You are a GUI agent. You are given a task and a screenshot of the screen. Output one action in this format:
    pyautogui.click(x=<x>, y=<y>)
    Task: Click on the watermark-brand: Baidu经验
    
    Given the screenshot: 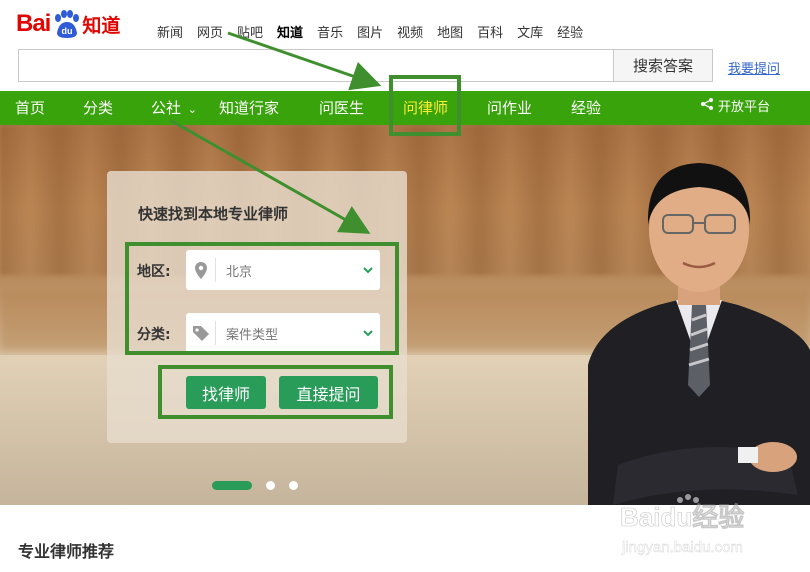 What is the action you would take?
    pyautogui.click(x=682, y=517)
    